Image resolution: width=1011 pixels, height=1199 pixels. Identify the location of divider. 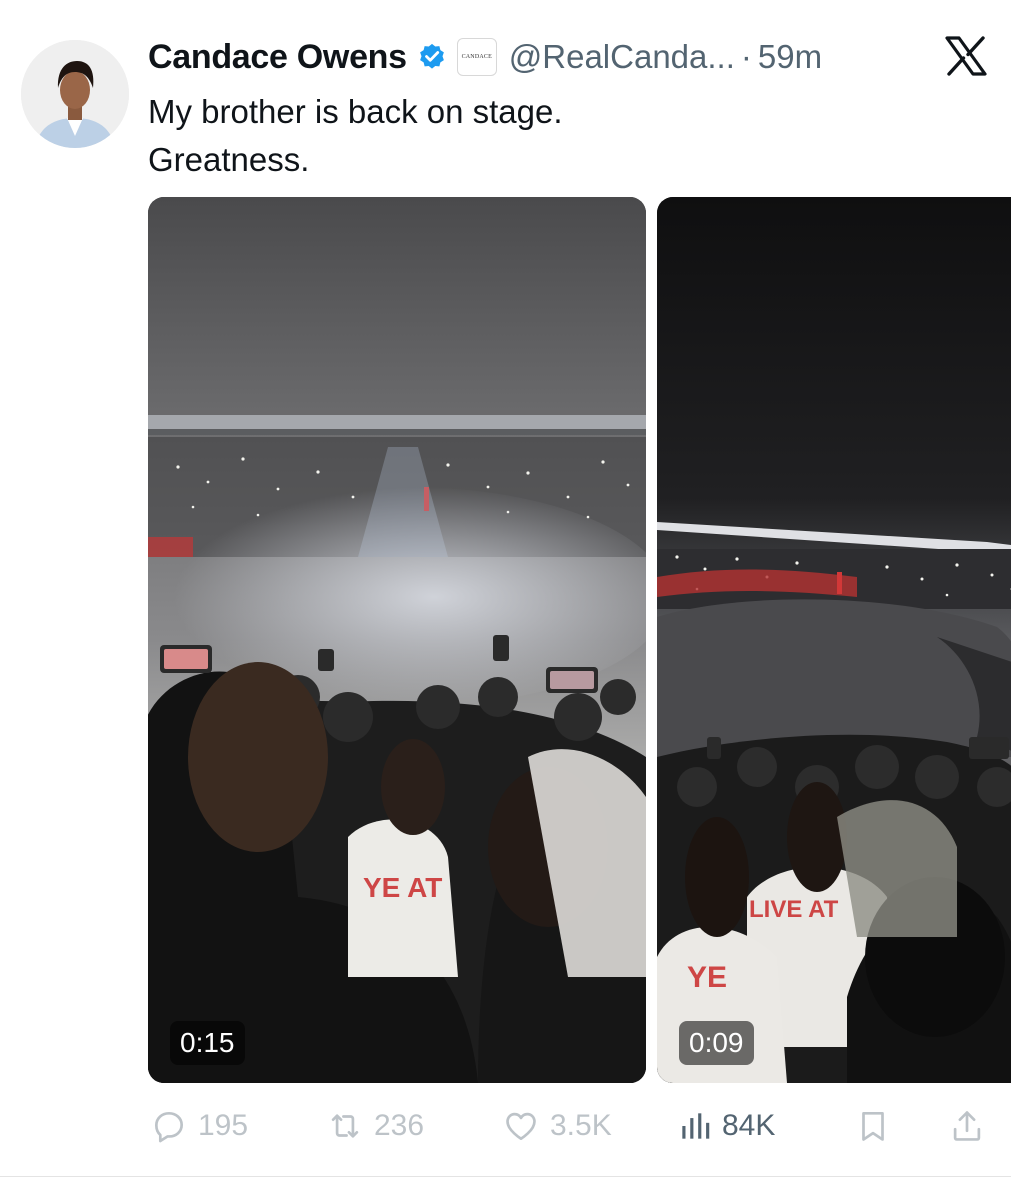
(505, 1176).